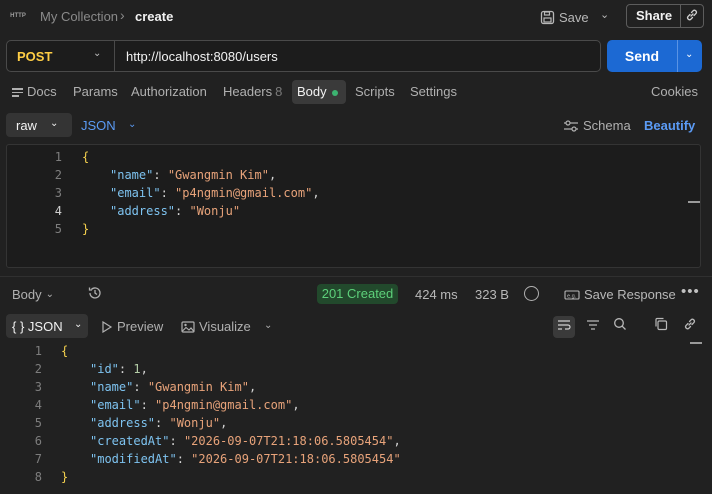  I want to click on json-value: 1, so click(137, 369).